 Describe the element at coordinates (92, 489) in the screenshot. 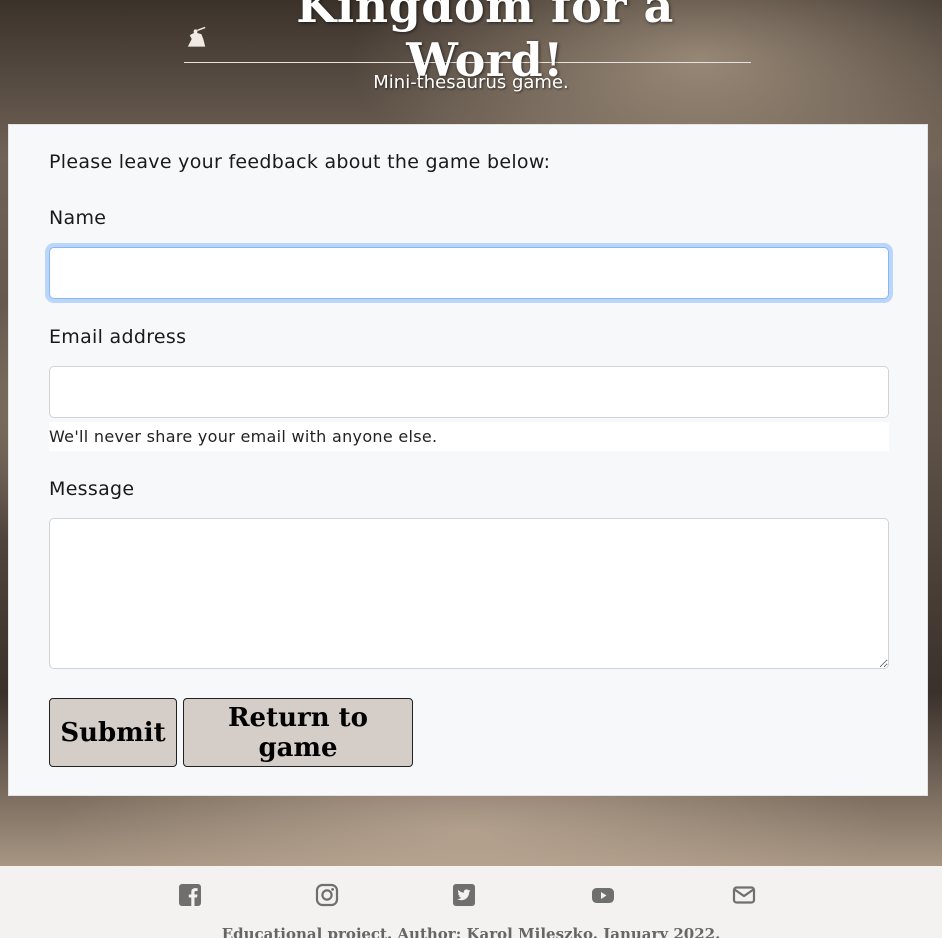

I see `message-label: Message` at that location.